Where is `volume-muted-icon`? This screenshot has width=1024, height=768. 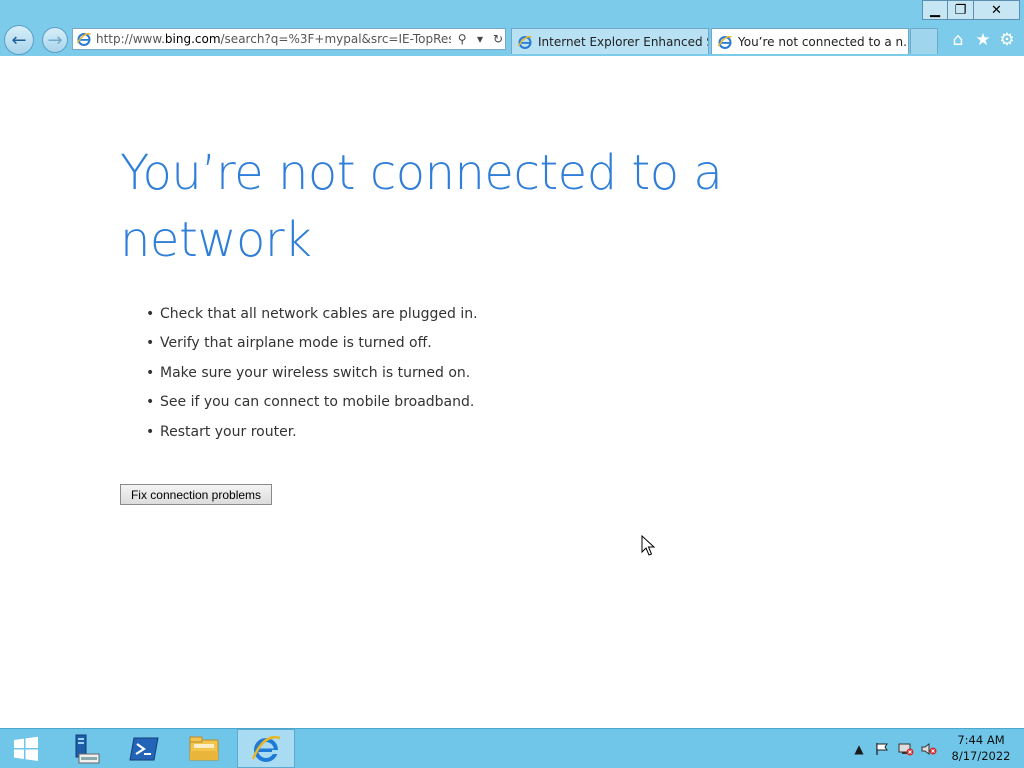 volume-muted-icon is located at coordinates (929, 749).